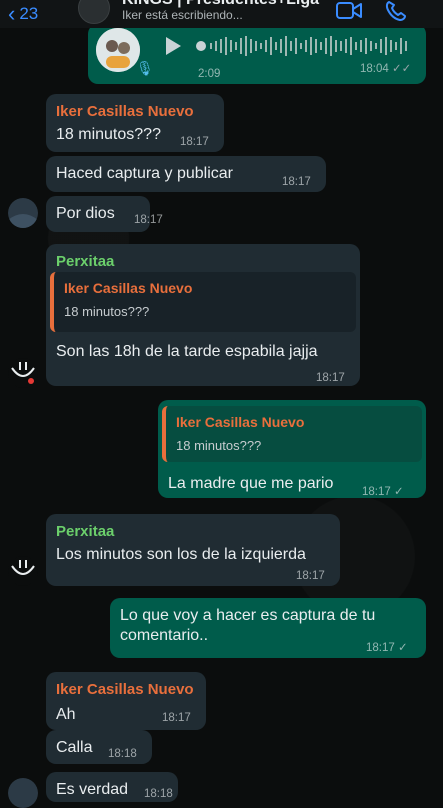 The height and width of the screenshot is (808, 443). I want to click on message-text: La madre que me pario, so click(251, 483).